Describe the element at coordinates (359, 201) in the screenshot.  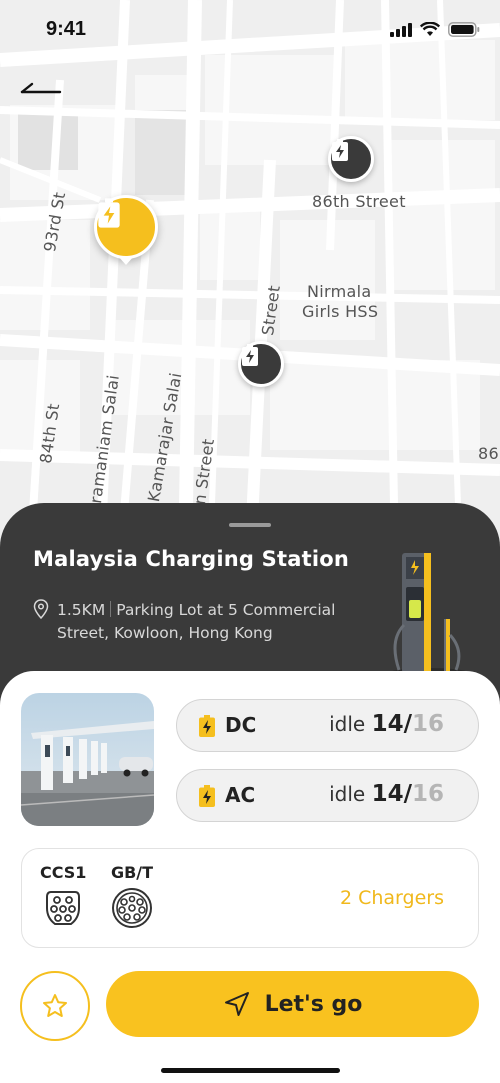
I see `street-label: 86th Street` at that location.